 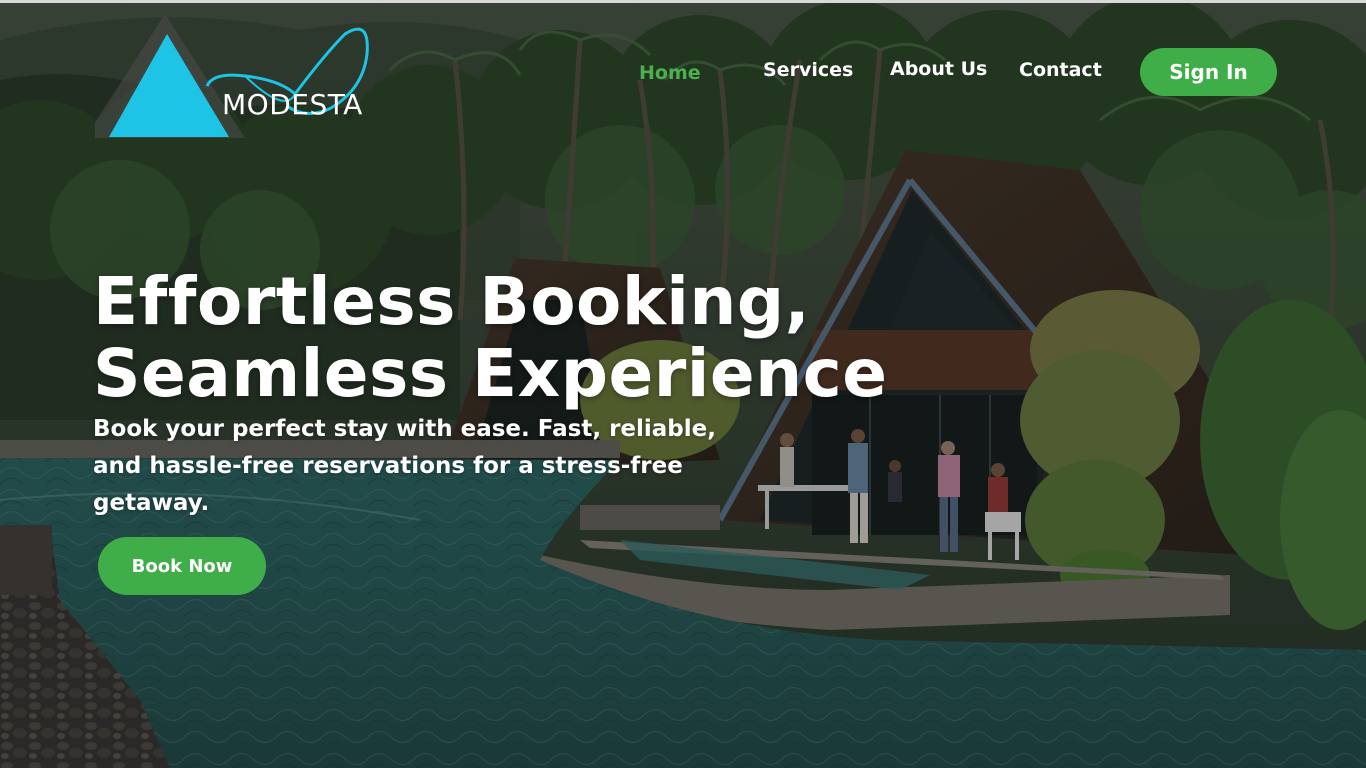 What do you see at coordinates (1208, 72) in the screenshot?
I see `sign-in-button: Sign In` at bounding box center [1208, 72].